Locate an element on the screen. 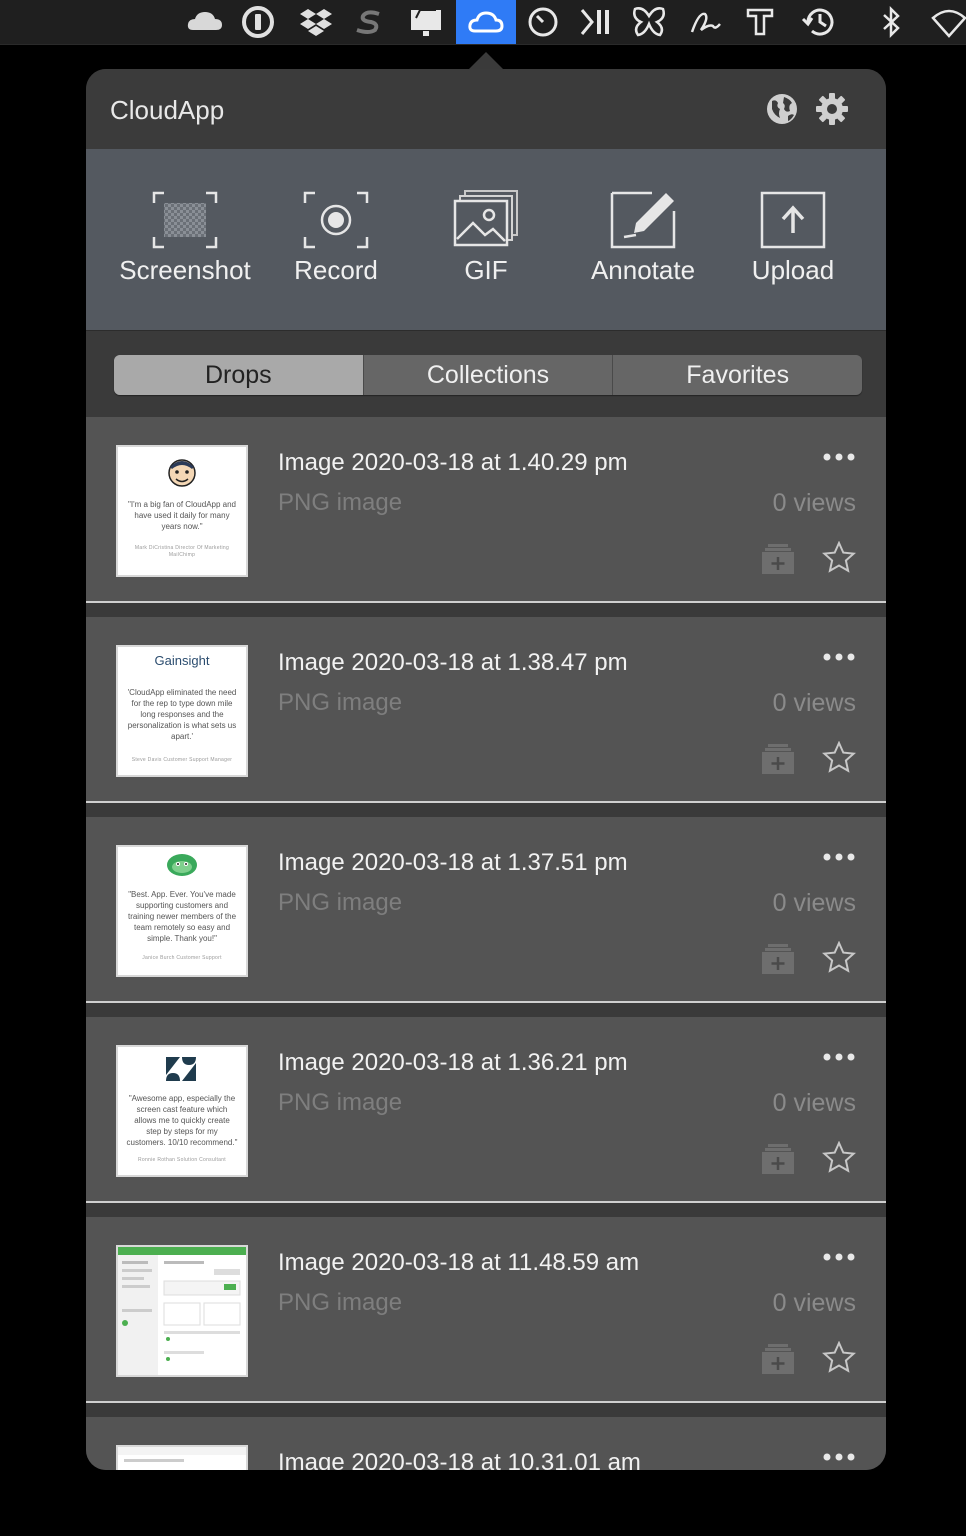 The image size is (966, 1536). tab-drops: Drops is located at coordinates (238, 375).